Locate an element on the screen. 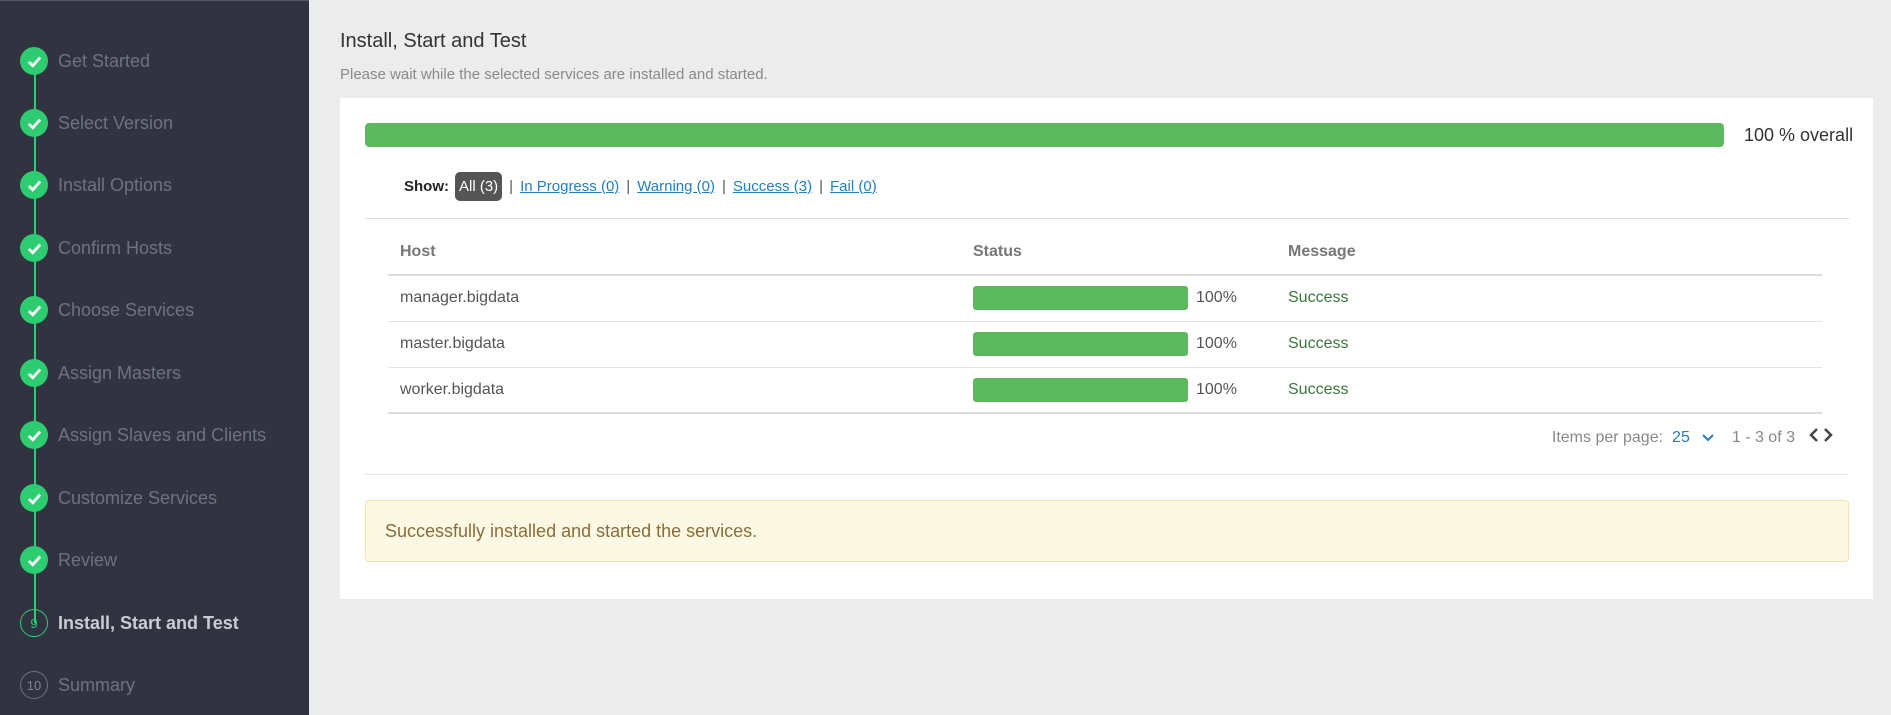 The width and height of the screenshot is (1891, 715). wizard-step: 9 Install, Start and Test is located at coordinates (154, 621).